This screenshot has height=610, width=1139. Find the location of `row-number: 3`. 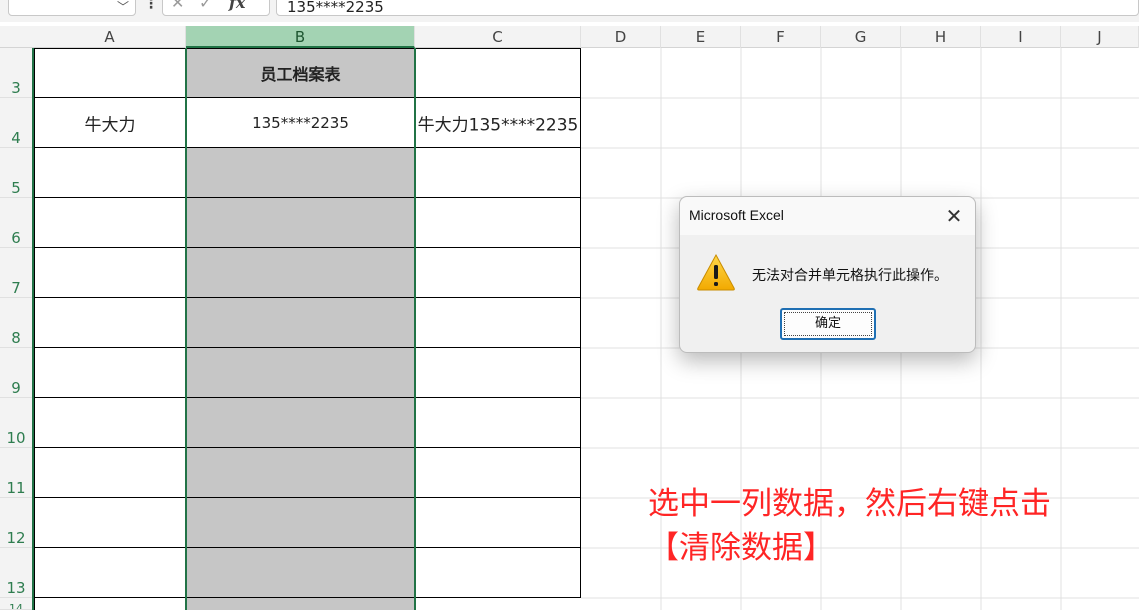

row-number: 3 is located at coordinates (16, 88).